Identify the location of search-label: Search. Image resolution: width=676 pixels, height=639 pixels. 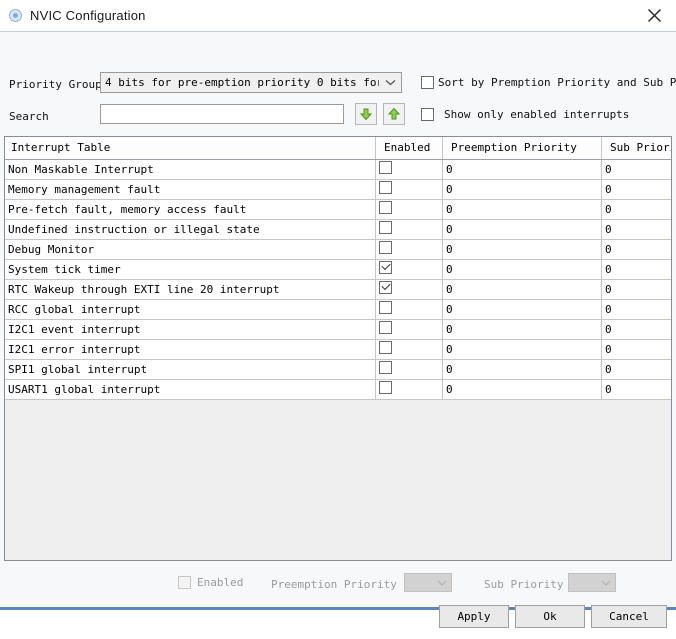
(29, 116).